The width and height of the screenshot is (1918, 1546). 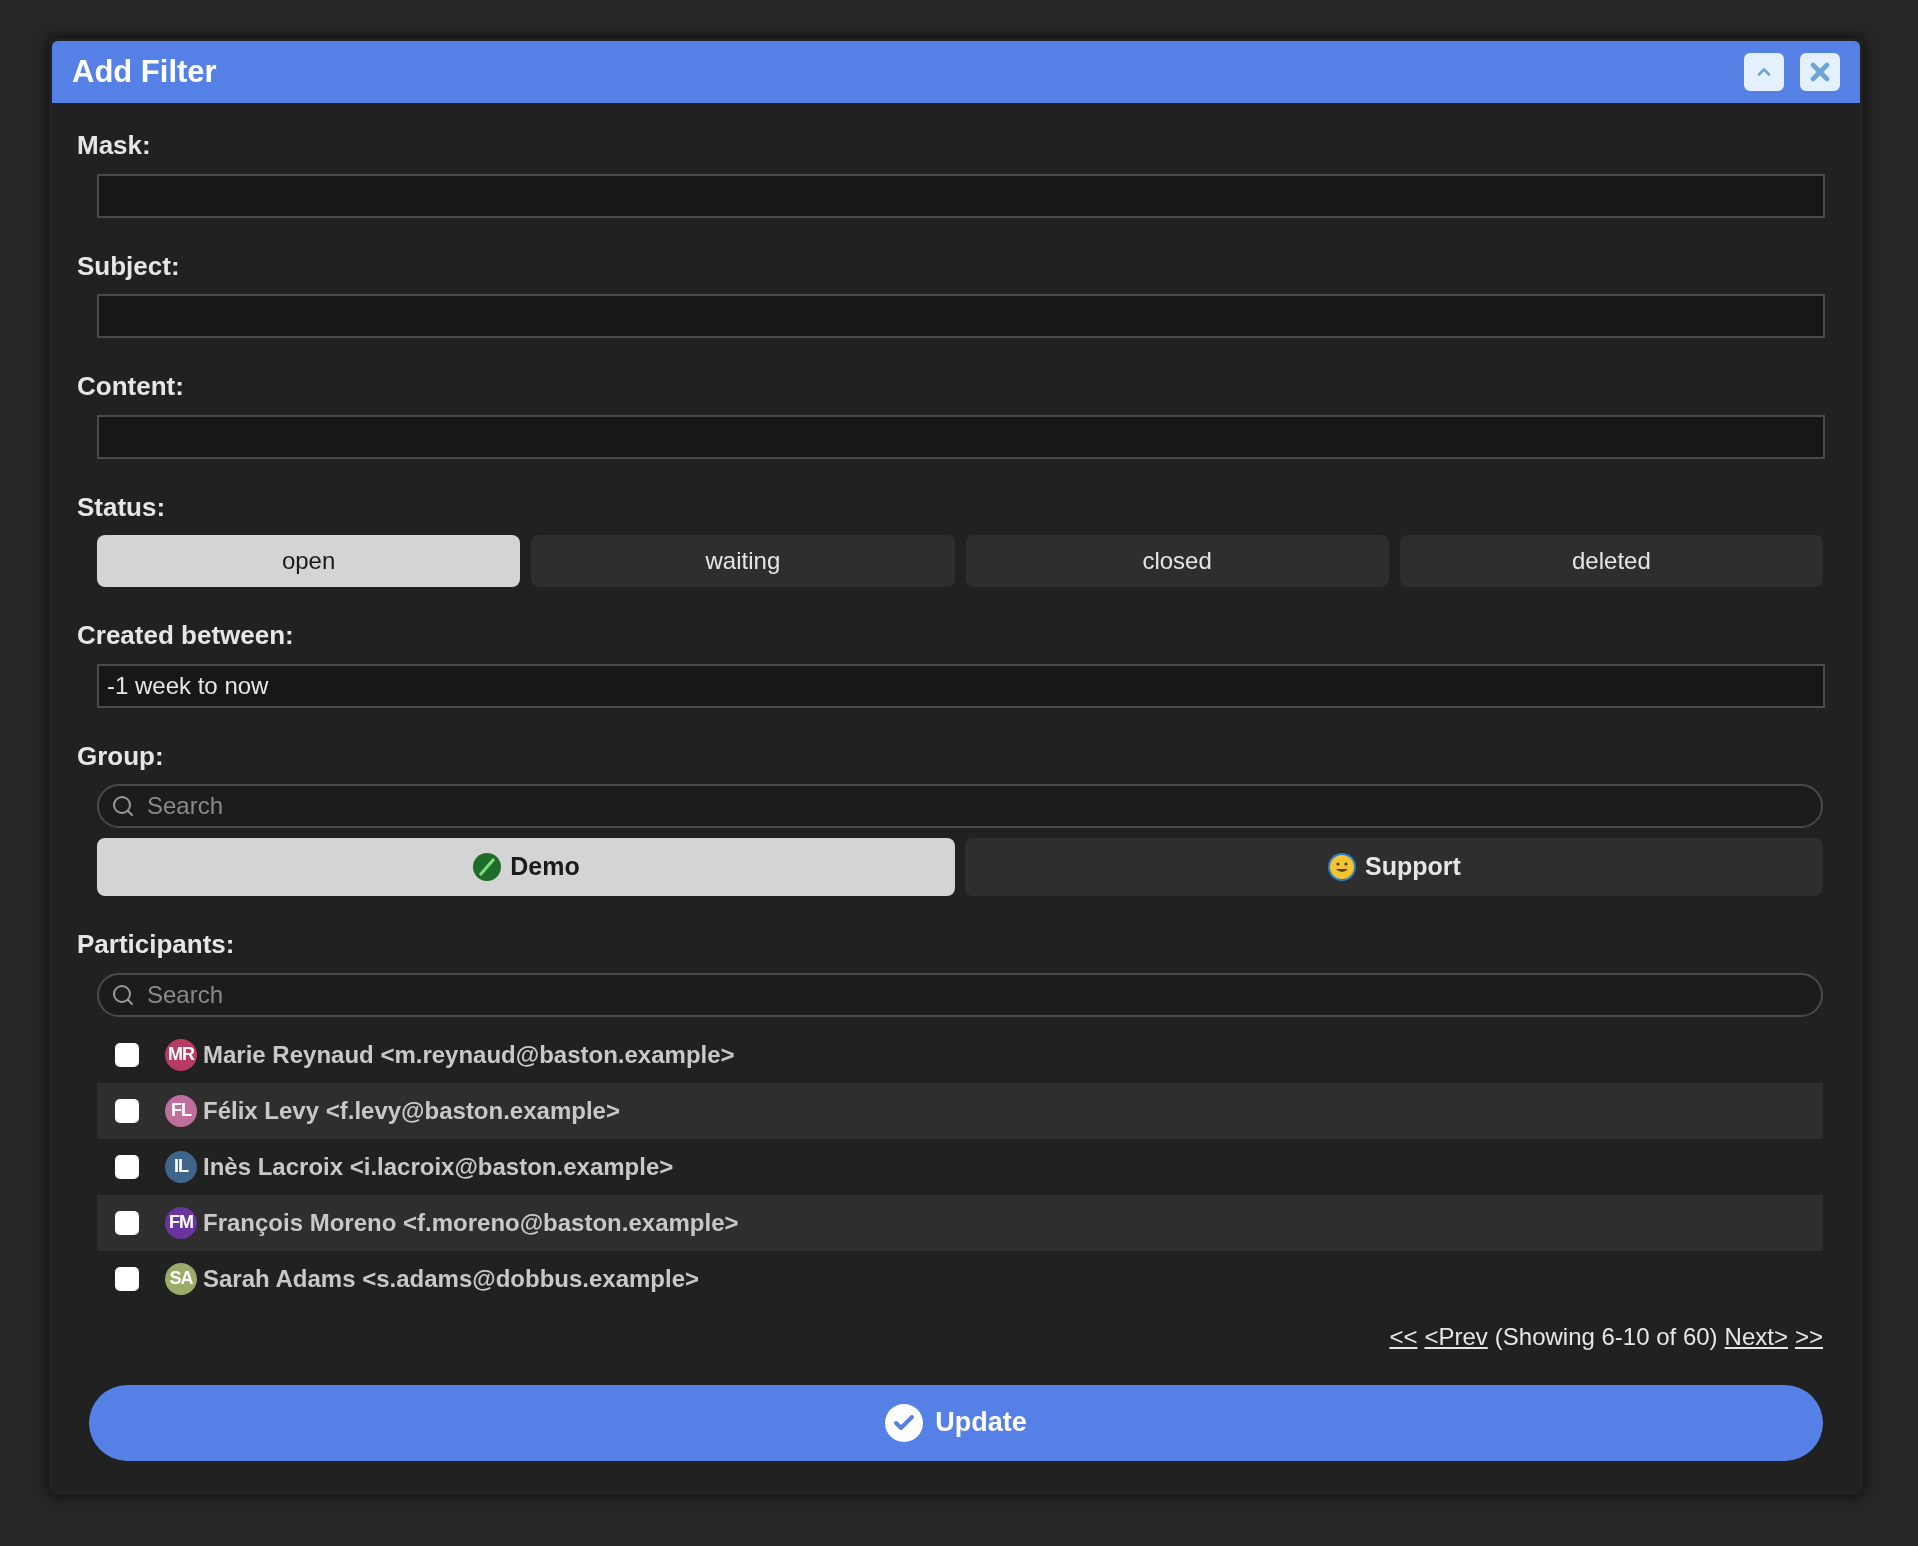 I want to click on participant-name: François Moreno <f.moreno@baston.example>, so click(x=471, y=1222).